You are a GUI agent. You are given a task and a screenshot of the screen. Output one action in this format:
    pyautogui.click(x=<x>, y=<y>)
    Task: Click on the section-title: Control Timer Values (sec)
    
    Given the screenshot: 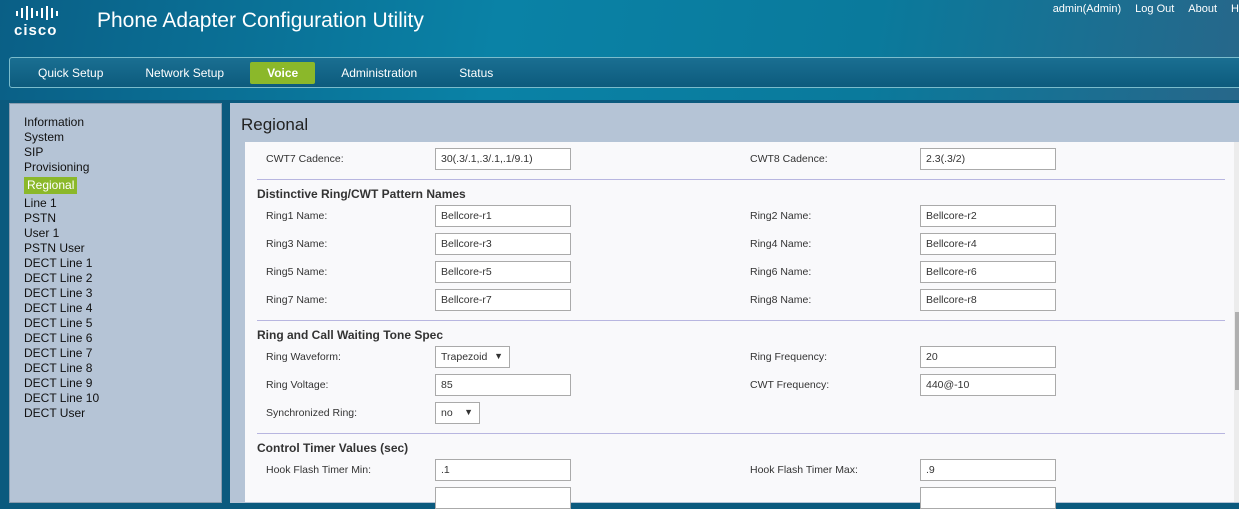 What is the action you would take?
    pyautogui.click(x=333, y=448)
    